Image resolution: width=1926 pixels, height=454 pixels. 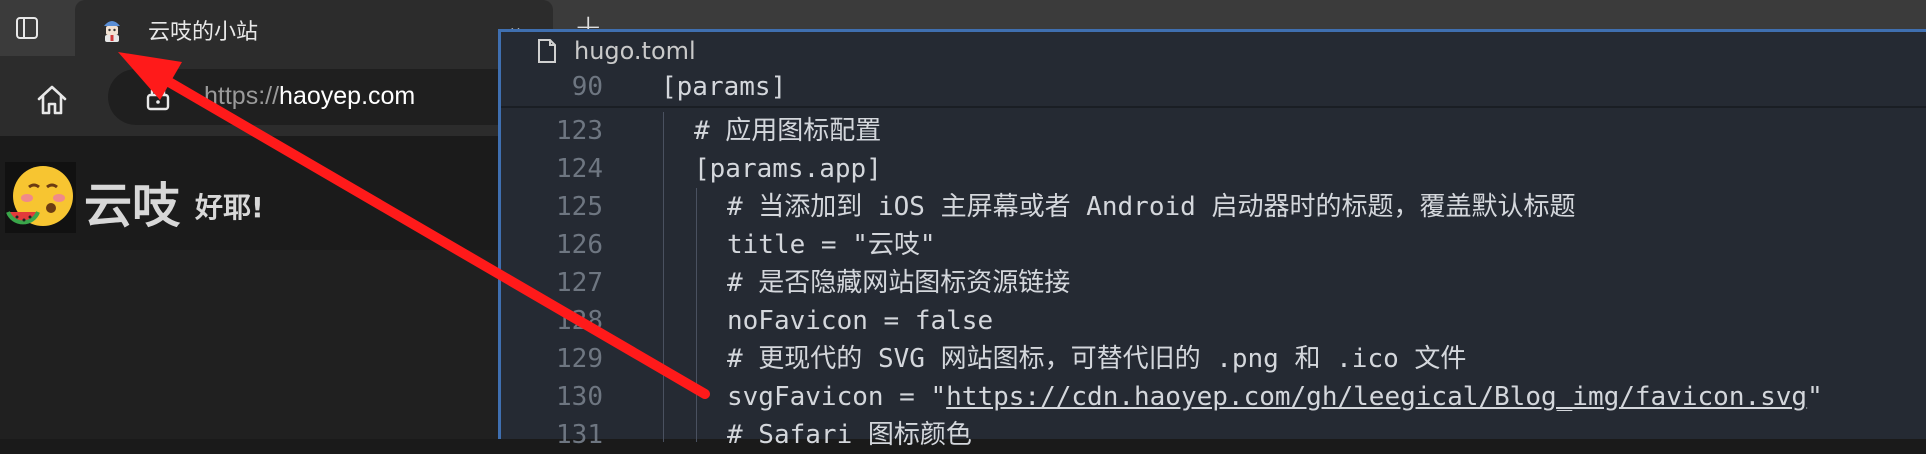 I want to click on code-line: 123 # 应用图标配置, so click(x=1213, y=131).